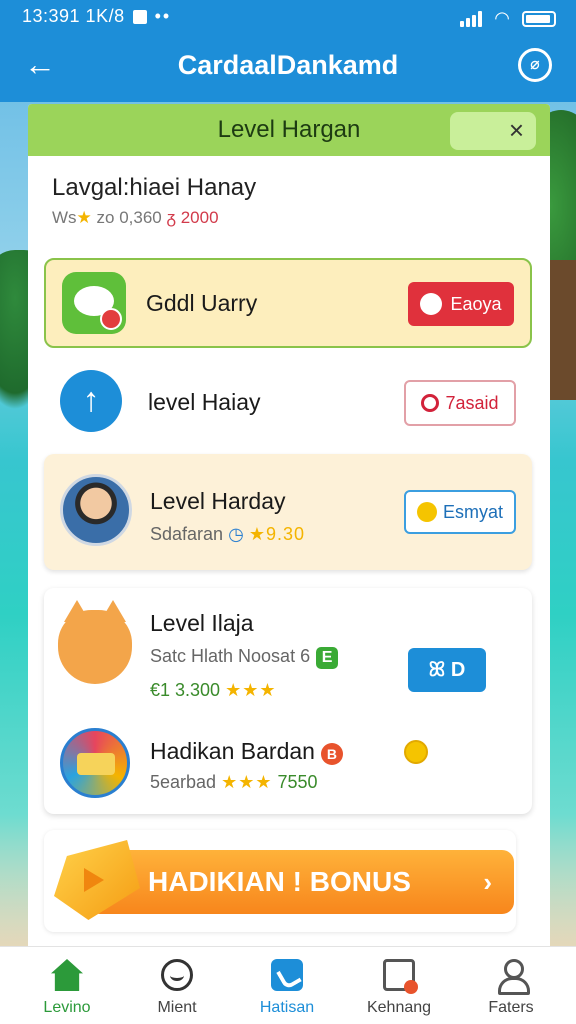 Image resolution: width=576 pixels, height=1024 pixels. What do you see at coordinates (202, 623) in the screenshot?
I see `row-title: Level Ilaja` at bounding box center [202, 623].